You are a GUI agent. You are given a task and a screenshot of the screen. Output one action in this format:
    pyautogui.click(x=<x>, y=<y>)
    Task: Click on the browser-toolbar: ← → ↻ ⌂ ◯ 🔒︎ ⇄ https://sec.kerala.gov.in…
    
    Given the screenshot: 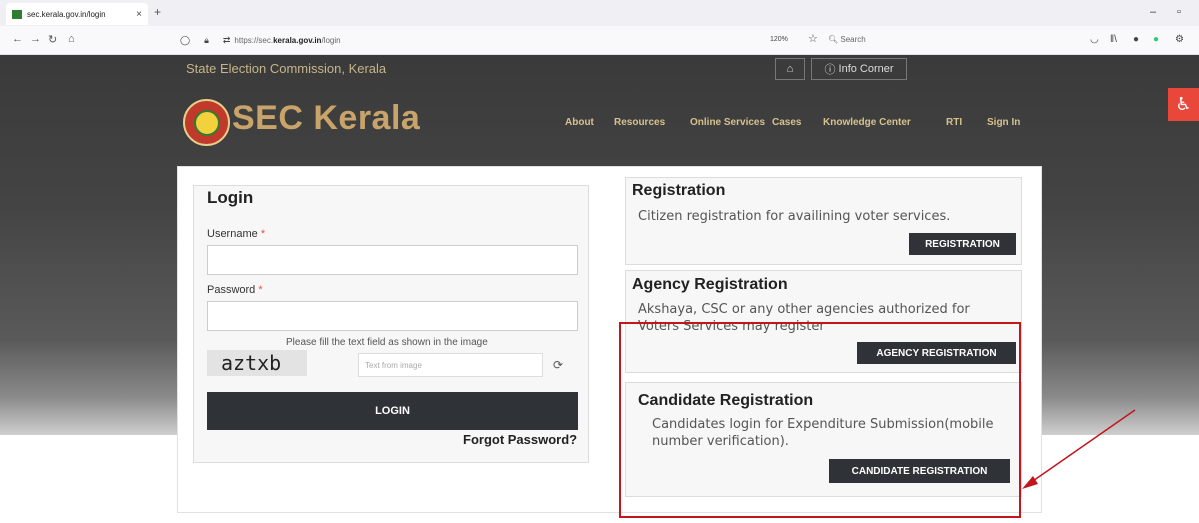 What is the action you would take?
    pyautogui.click(x=599, y=40)
    